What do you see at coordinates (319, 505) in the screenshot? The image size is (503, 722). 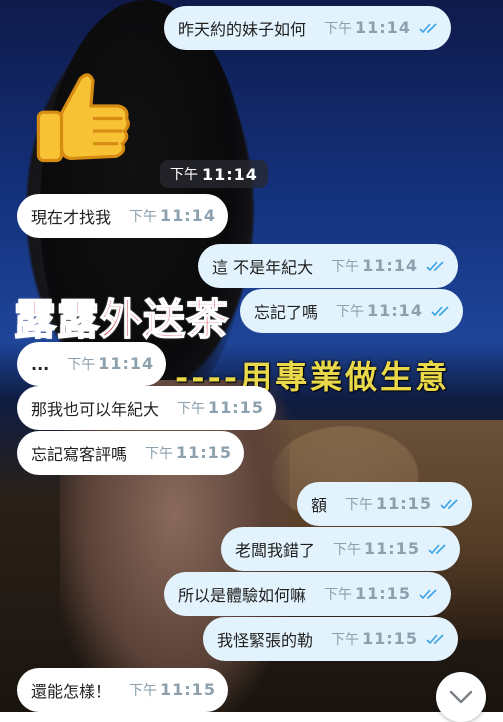 I see `message-text: 額` at bounding box center [319, 505].